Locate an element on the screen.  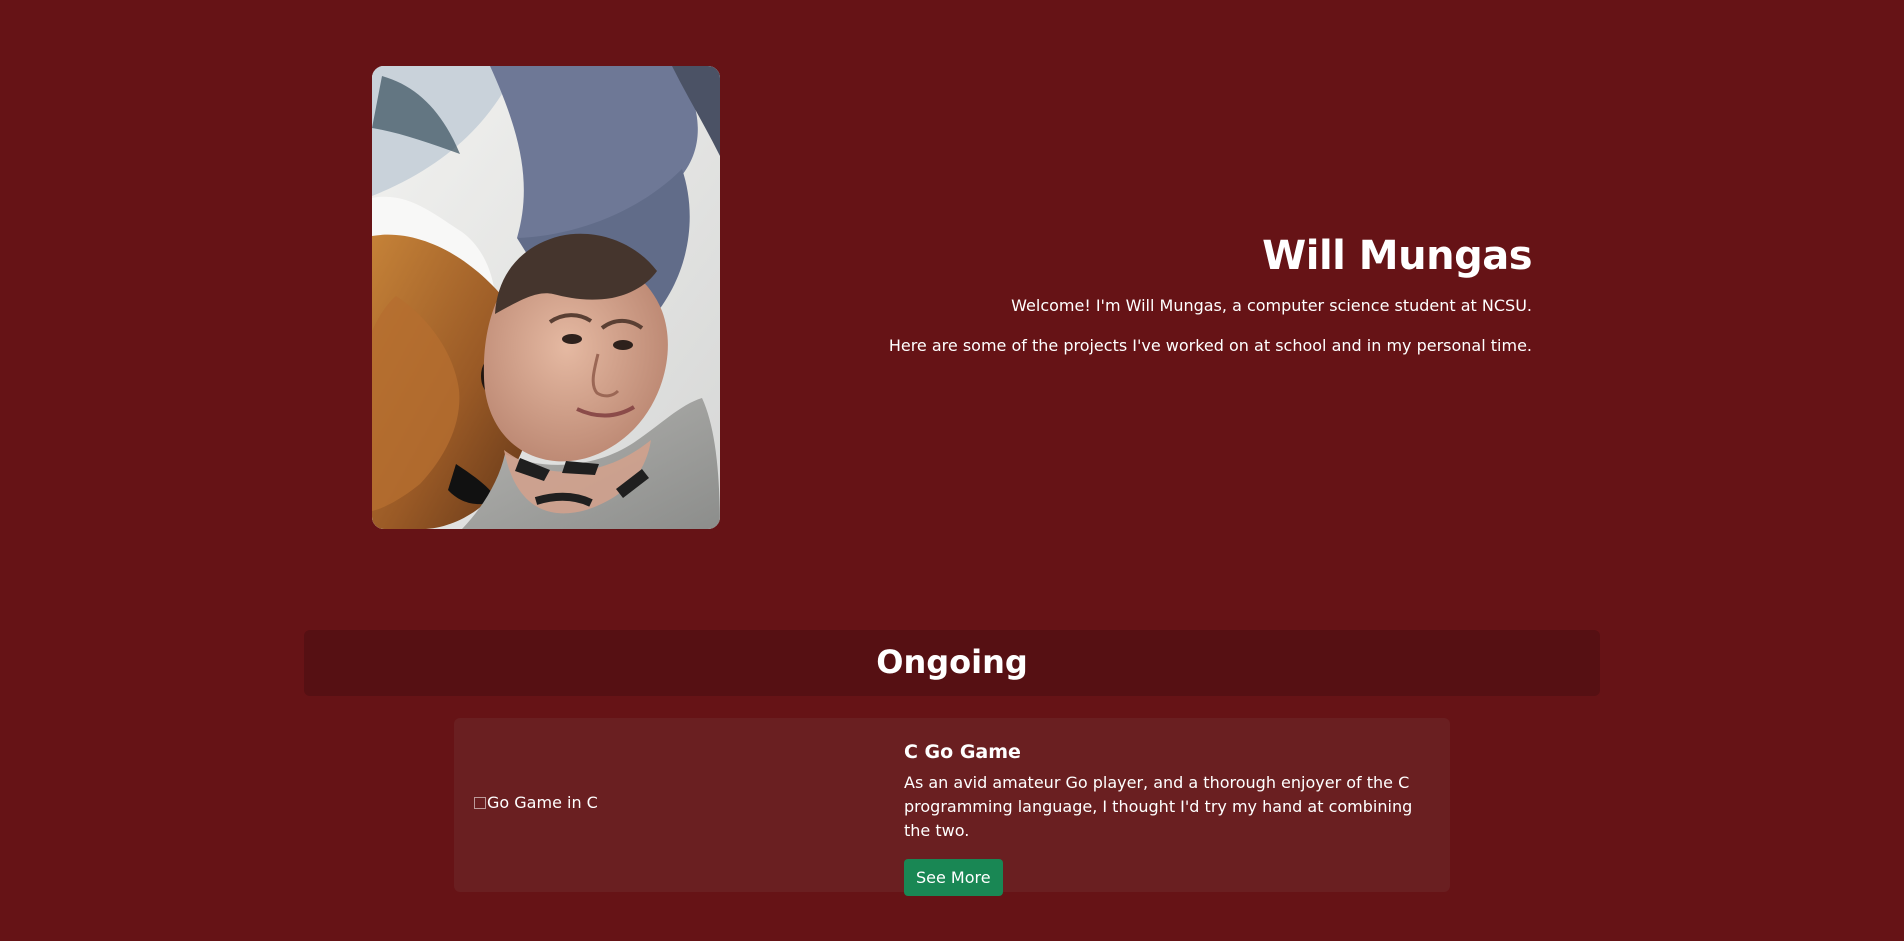
project-title: C Go Game is located at coordinates (962, 752).